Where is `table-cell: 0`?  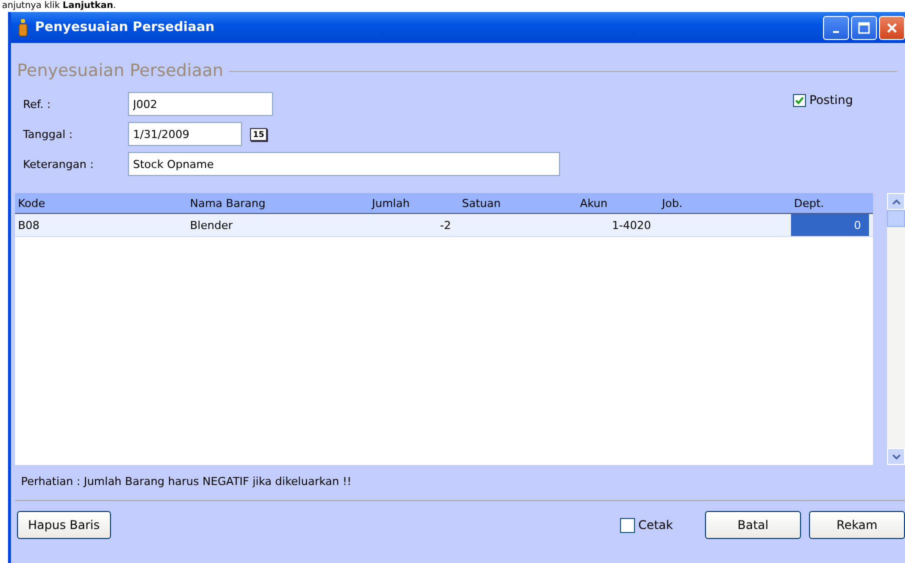 table-cell: 0 is located at coordinates (830, 225).